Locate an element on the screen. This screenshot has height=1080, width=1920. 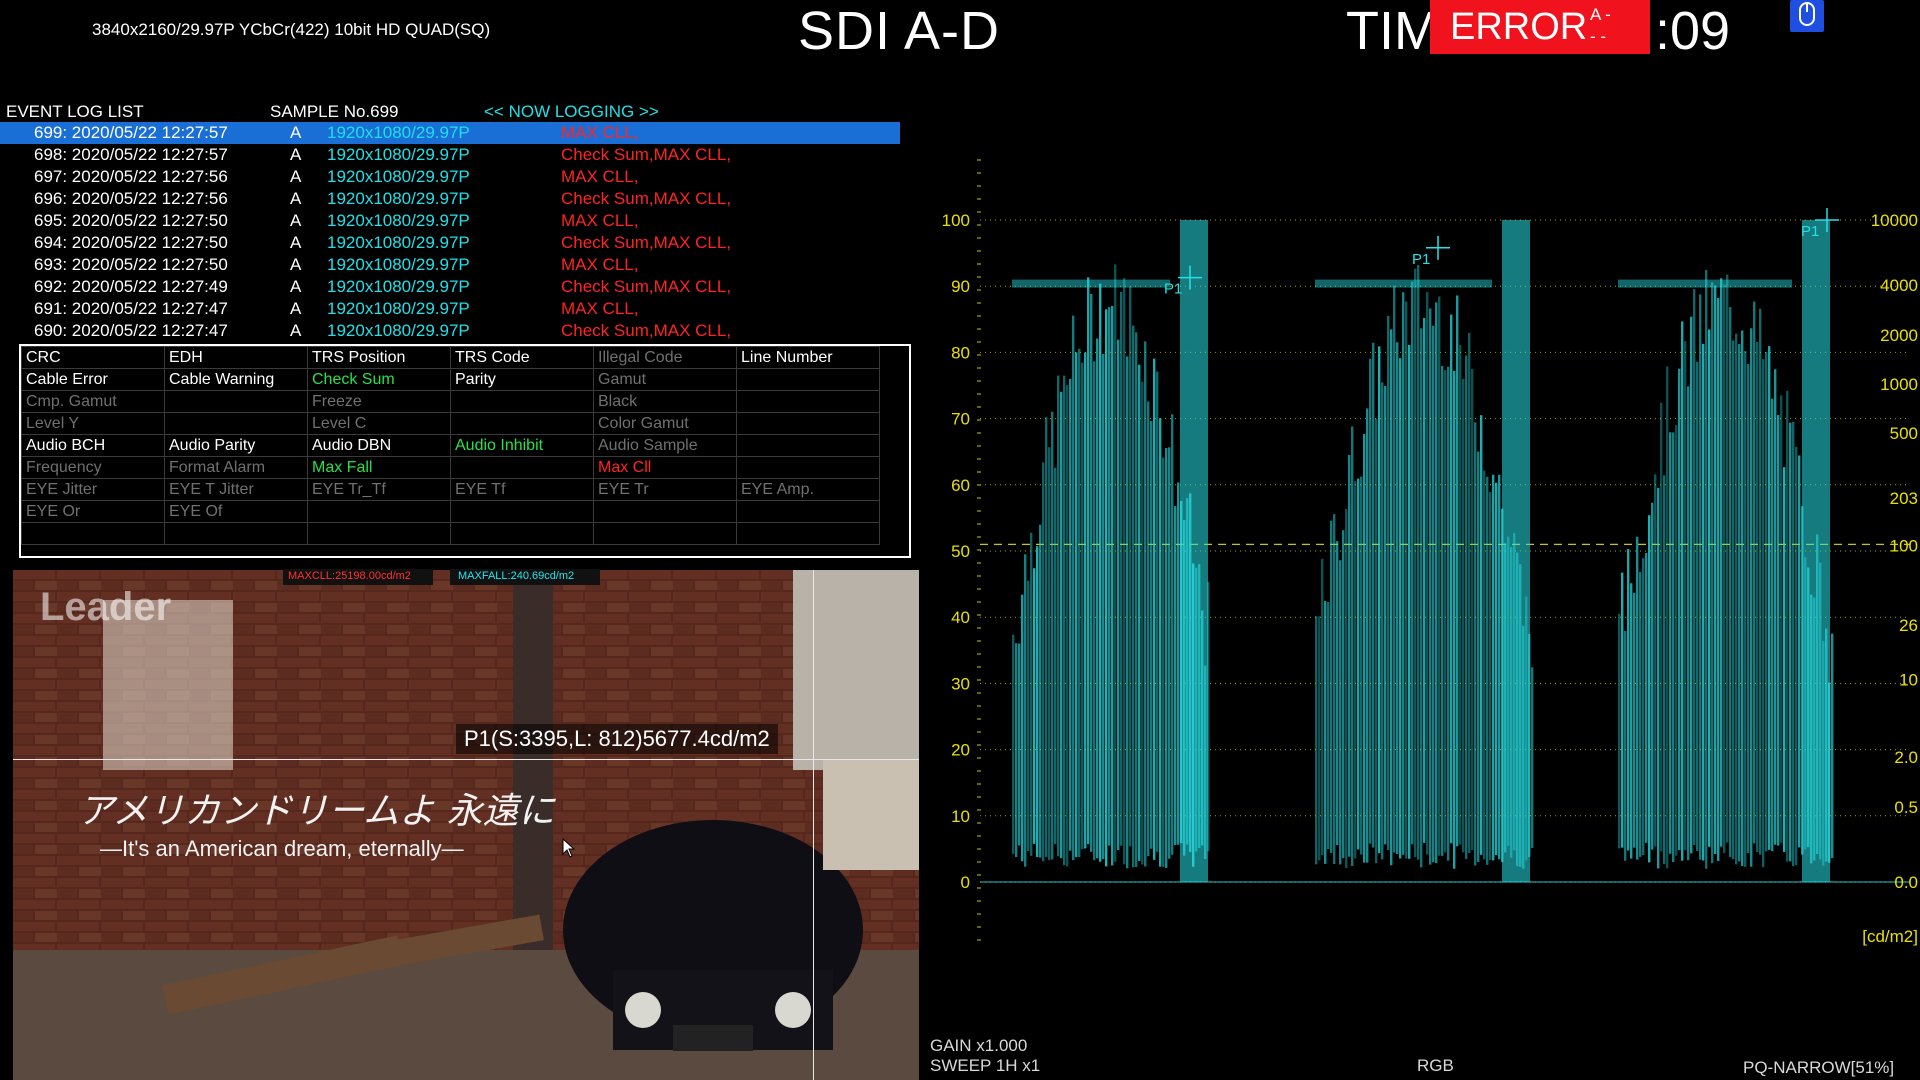
status-cell: CRC is located at coordinates (93, 357).